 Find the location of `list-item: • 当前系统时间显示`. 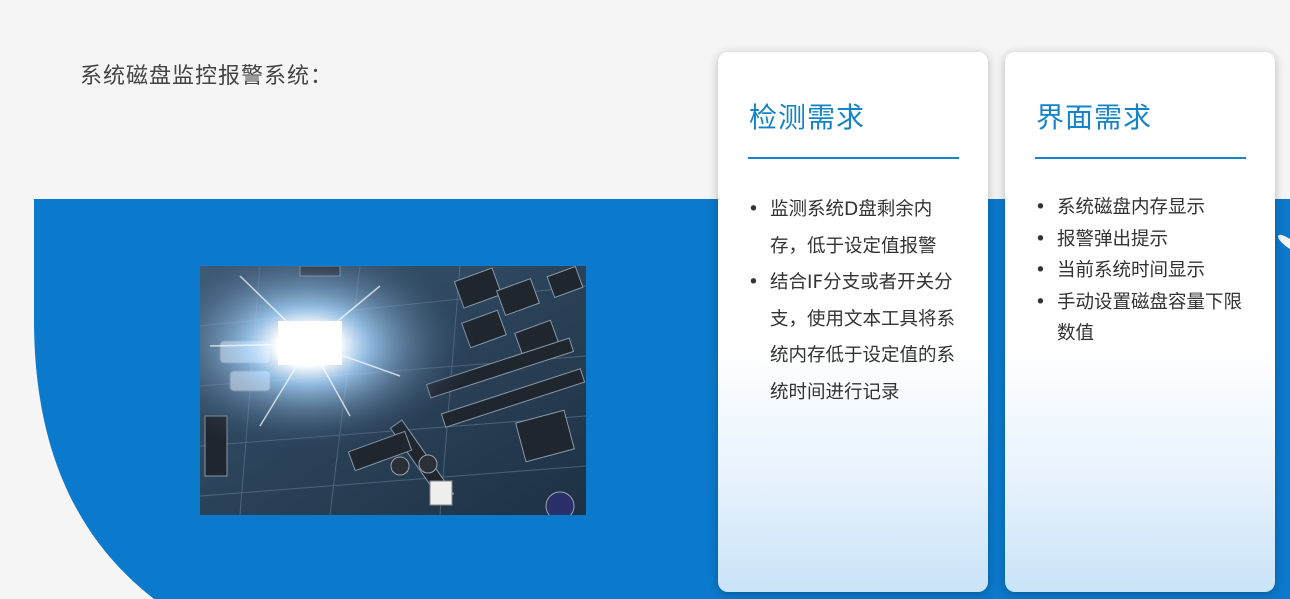

list-item: • 当前系统时间显示 is located at coordinates (1140, 271).